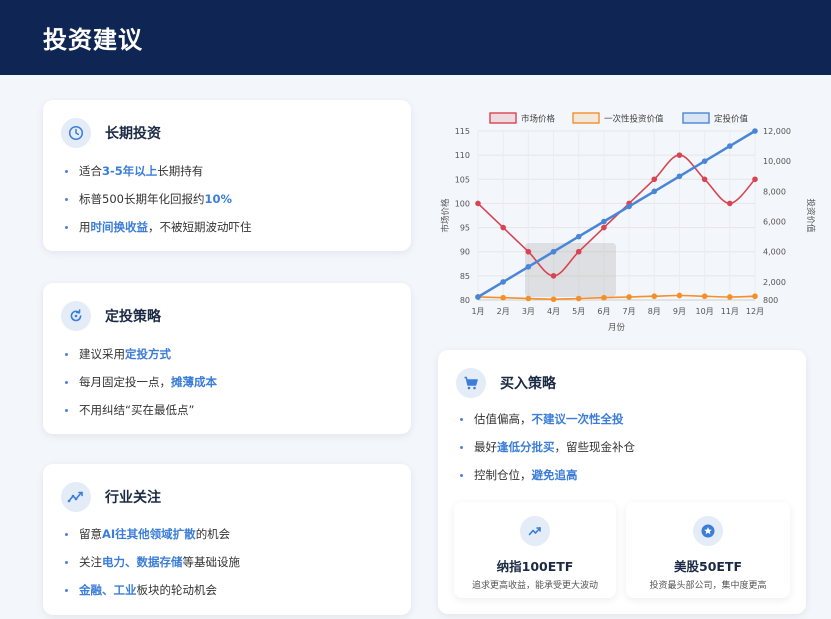  What do you see at coordinates (617, 327) in the screenshot?
I see `x-axis-title: 月份` at bounding box center [617, 327].